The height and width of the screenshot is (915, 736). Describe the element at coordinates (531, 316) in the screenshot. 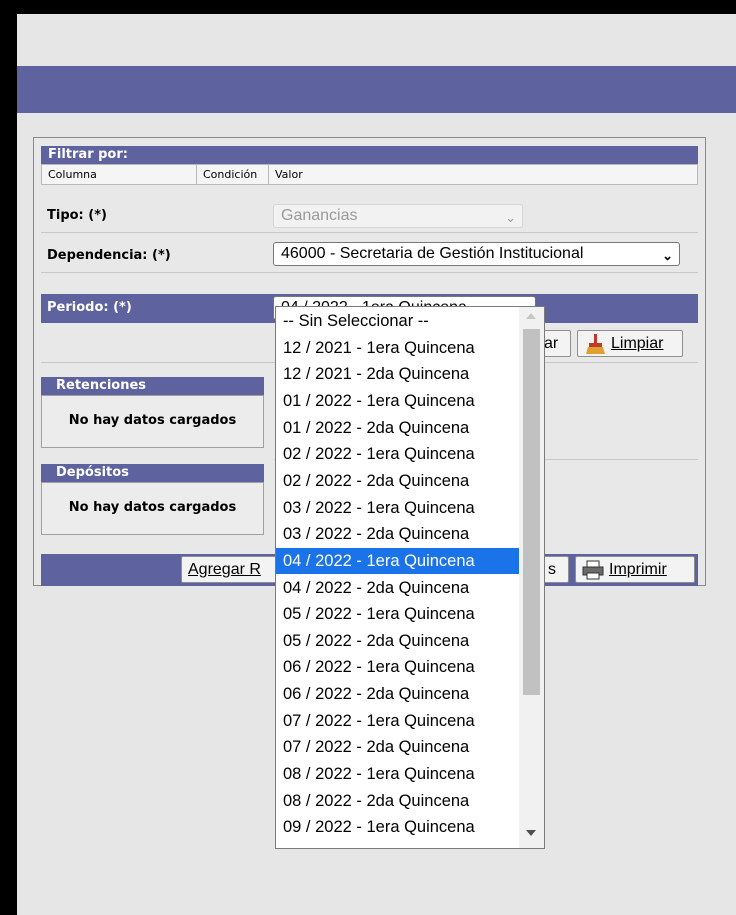

I see `scroll-up-arrow-icon` at that location.